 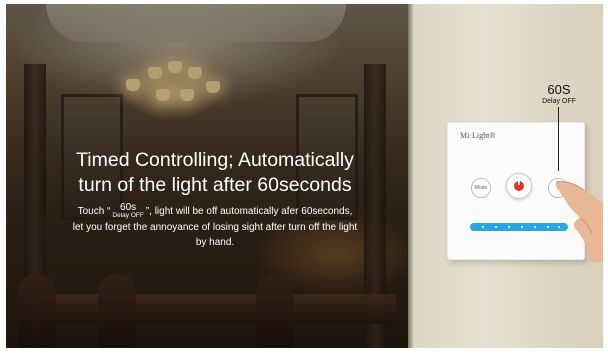 I want to click on power-button, so click(x=519, y=186).